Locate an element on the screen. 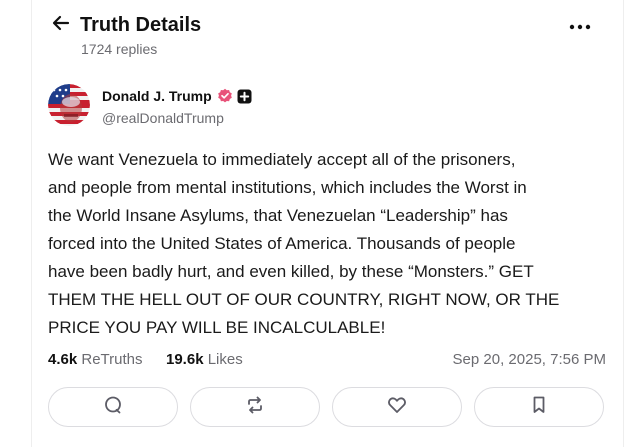 The height and width of the screenshot is (447, 631). retruth-button is located at coordinates (255, 407).